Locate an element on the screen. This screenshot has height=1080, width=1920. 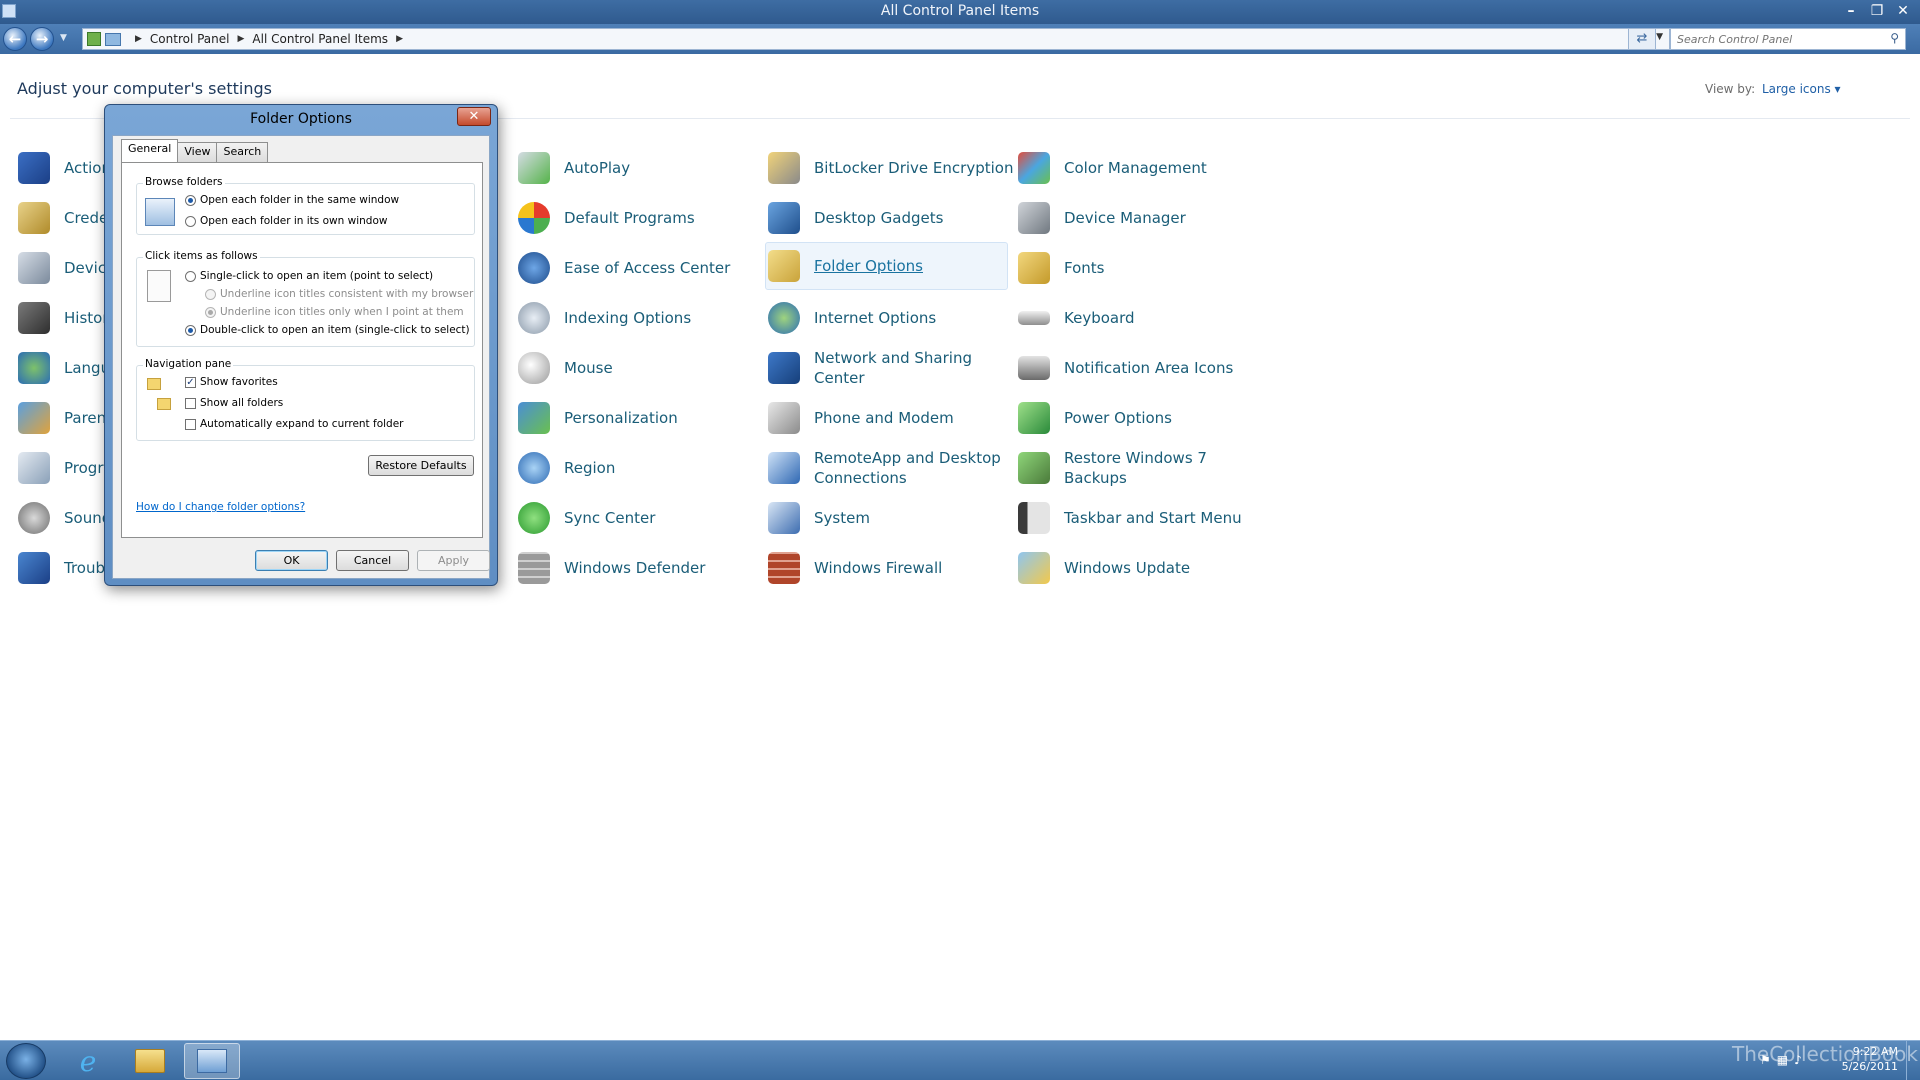
cp-item-bitlocker: BitLocker Drive Encryption is located at coordinates (890, 168).